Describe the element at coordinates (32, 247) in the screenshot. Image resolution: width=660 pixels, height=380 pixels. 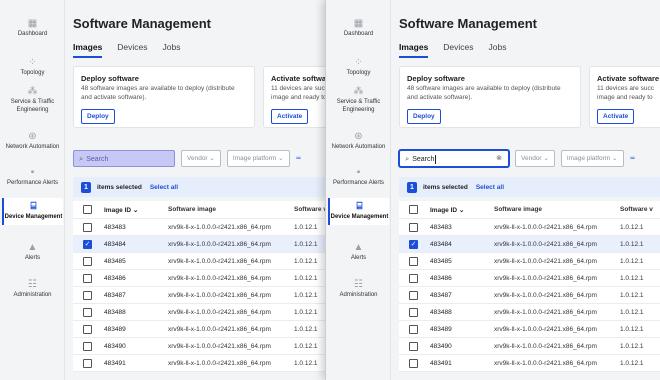
I see `bell-icon: ▲` at that location.